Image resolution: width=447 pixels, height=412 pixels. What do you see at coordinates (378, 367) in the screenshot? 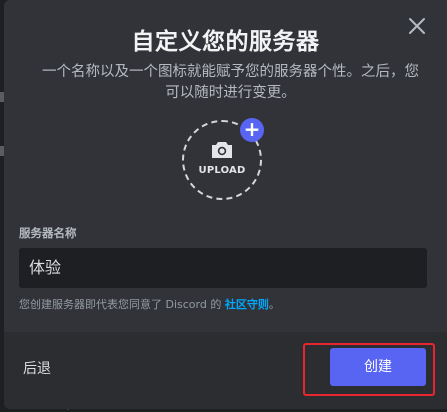
I see `create-button: 创建` at bounding box center [378, 367].